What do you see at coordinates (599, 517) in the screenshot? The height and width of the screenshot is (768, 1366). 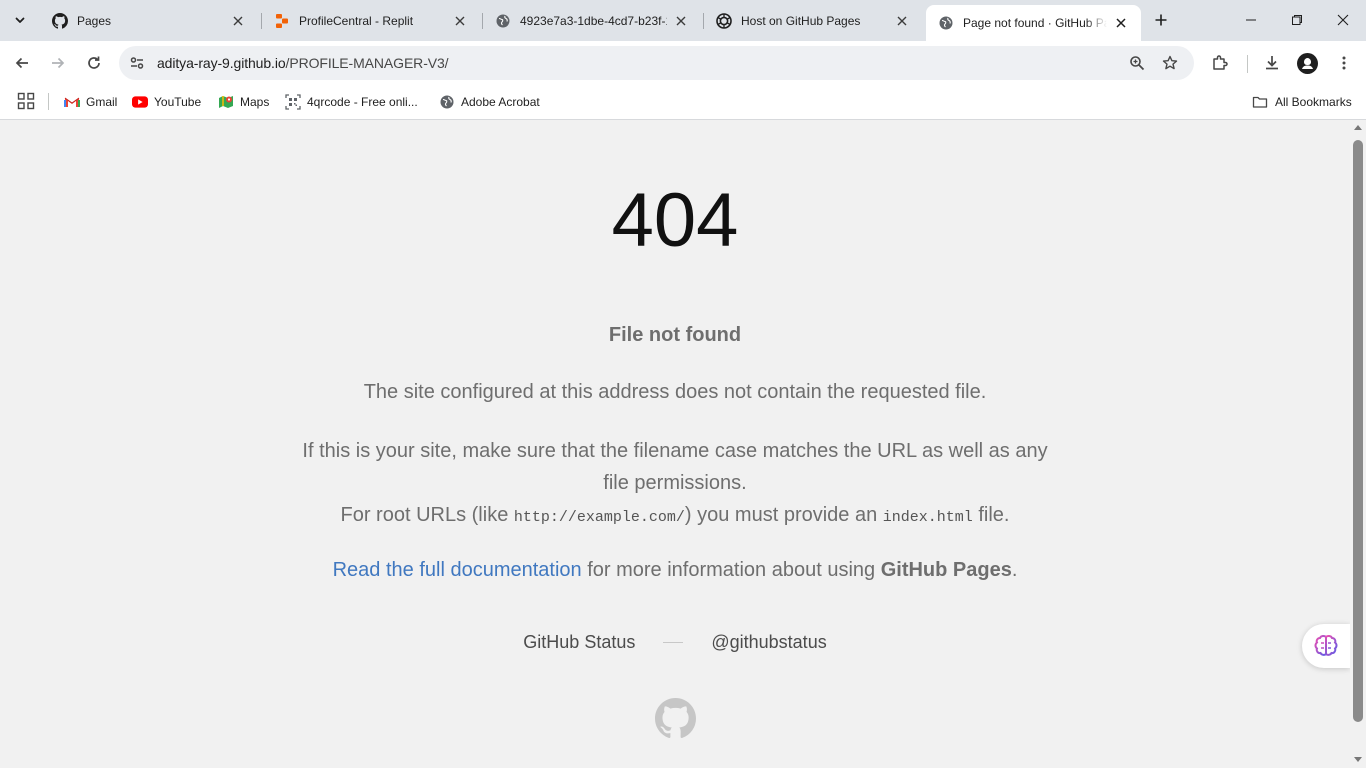 I see `example-url-code: http://example.com/` at bounding box center [599, 517].